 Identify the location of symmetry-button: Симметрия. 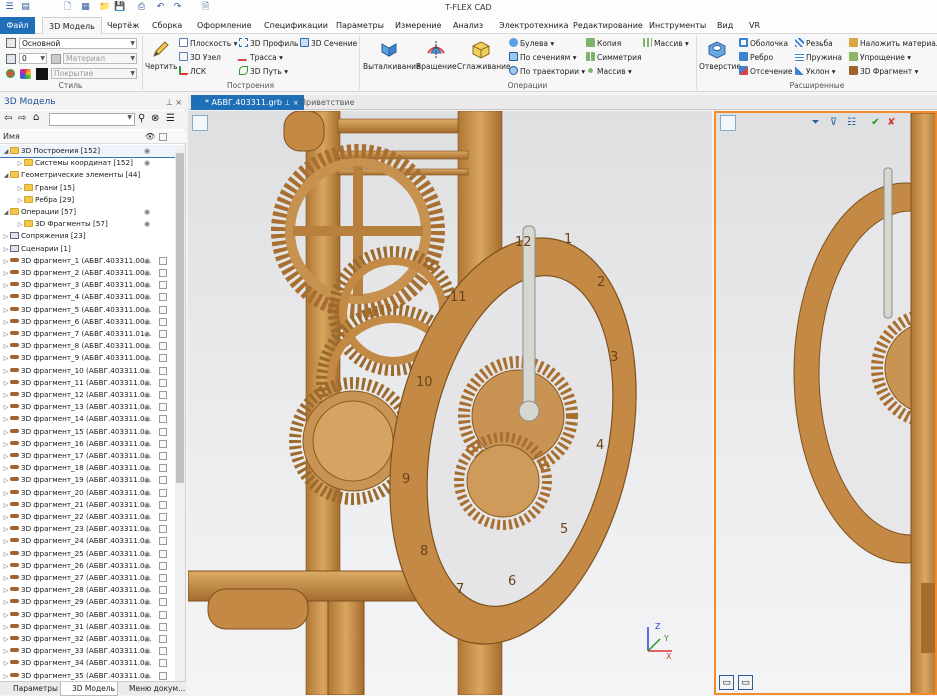
(614, 57).